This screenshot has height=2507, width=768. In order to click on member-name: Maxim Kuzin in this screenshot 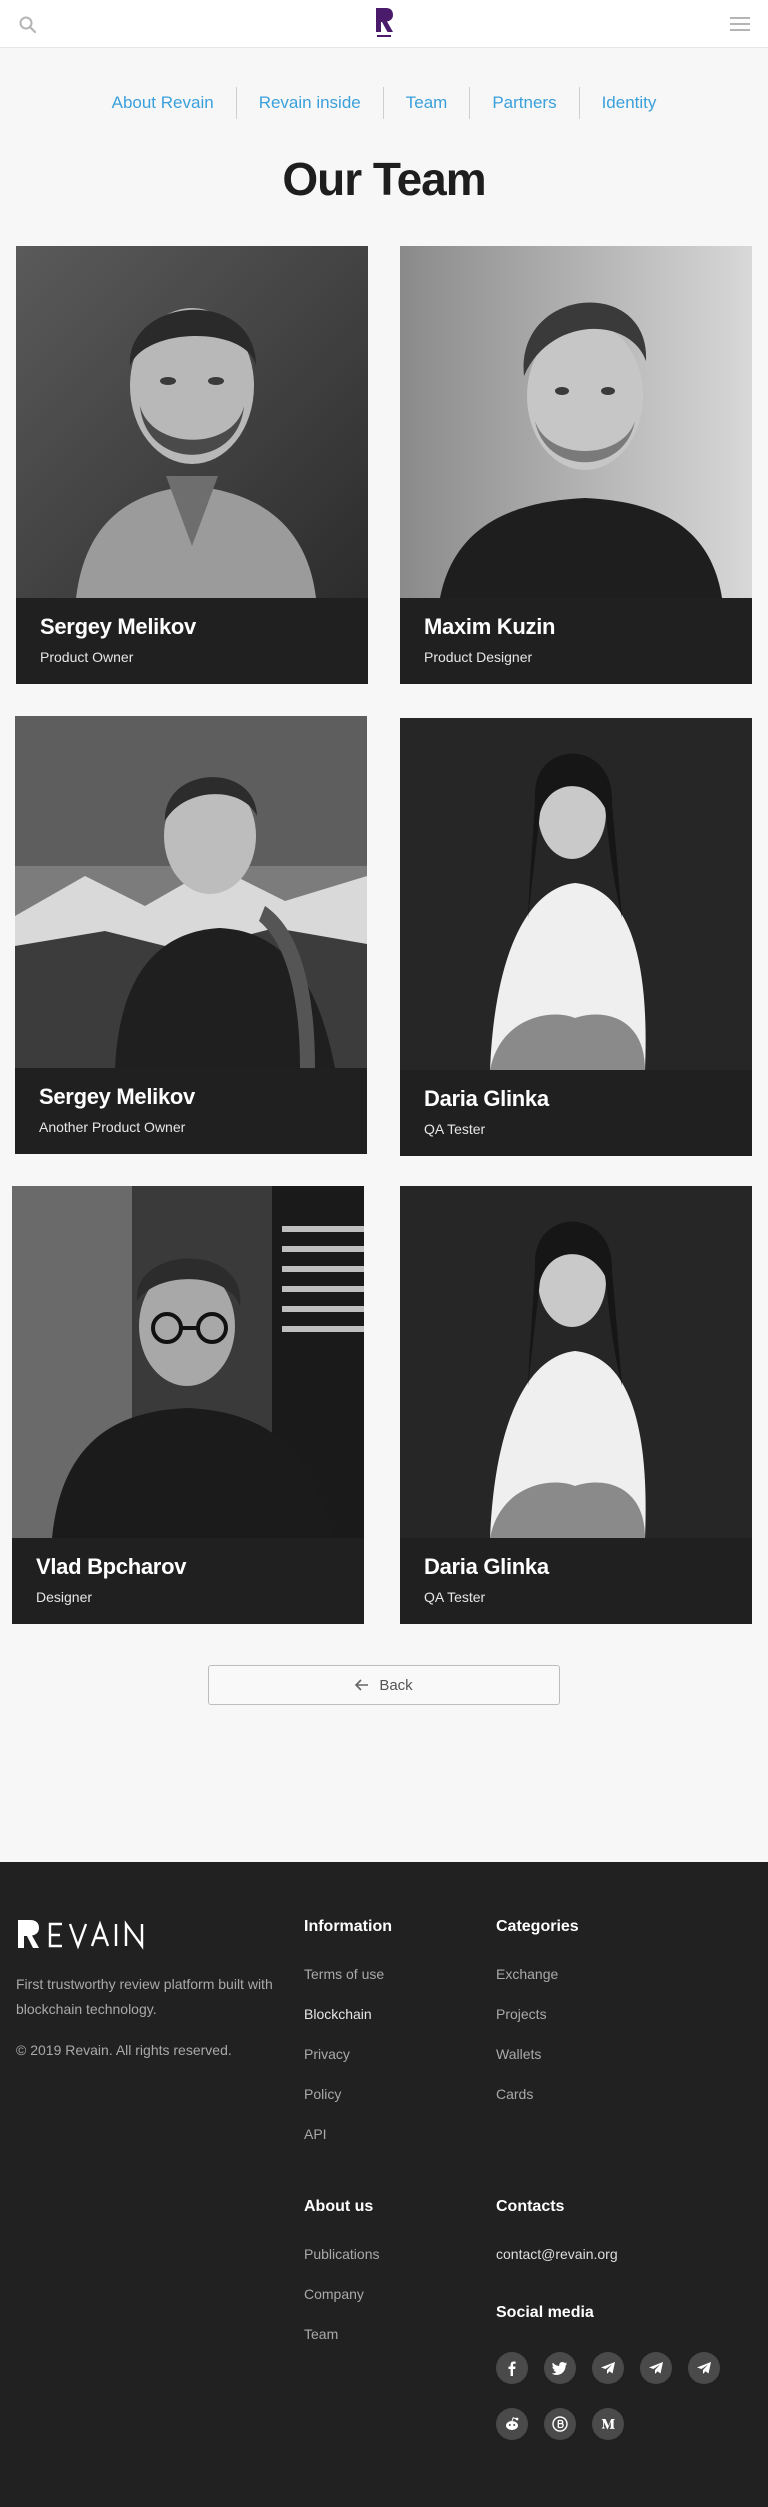, I will do `click(490, 626)`.